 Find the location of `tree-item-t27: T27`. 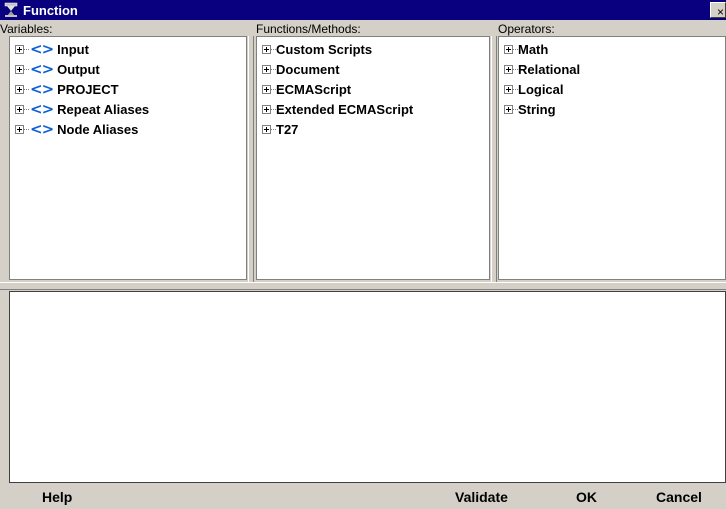

tree-item-t27: T27 is located at coordinates (375, 129).